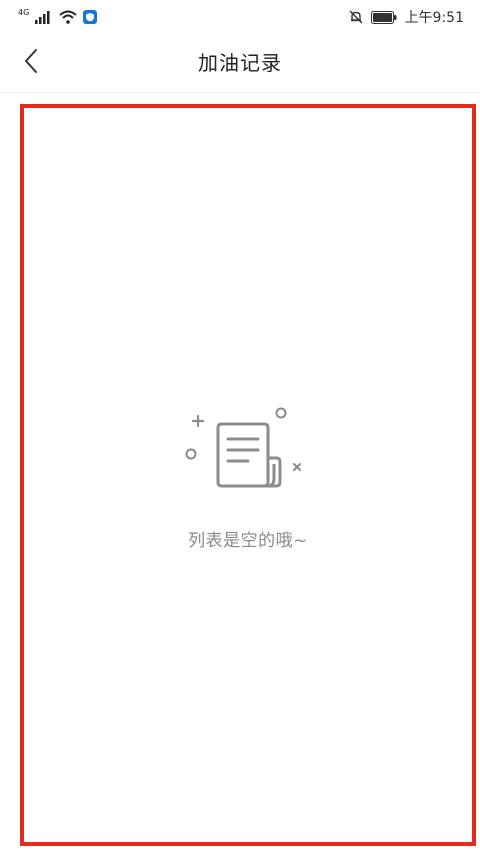 The image size is (480, 853). What do you see at coordinates (248, 451) in the screenshot?
I see `document-scroll-icon` at bounding box center [248, 451].